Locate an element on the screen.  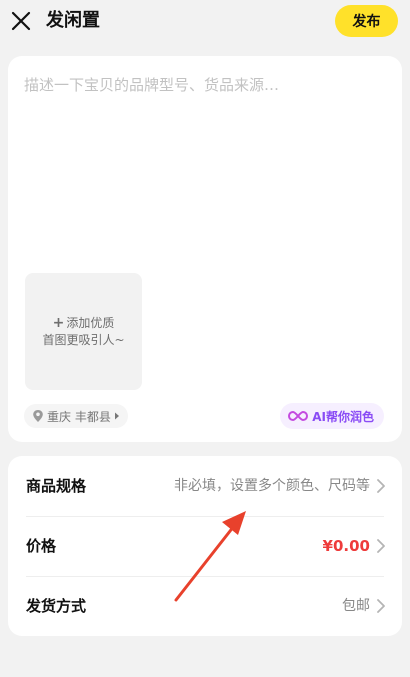
ai-polish-button: AI帮你润色 is located at coordinates (332, 416).